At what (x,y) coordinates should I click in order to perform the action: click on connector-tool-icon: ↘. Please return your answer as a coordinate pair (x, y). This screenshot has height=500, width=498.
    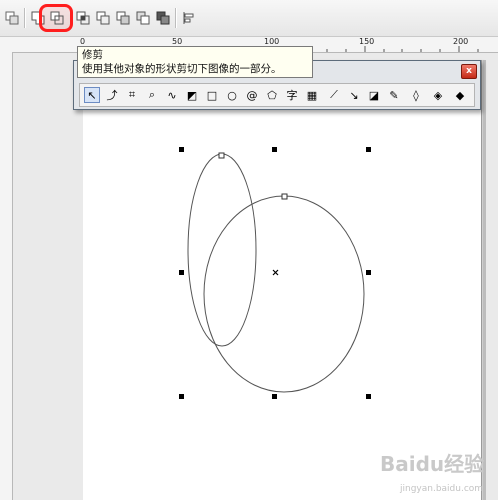
    Looking at the image, I should click on (354, 95).